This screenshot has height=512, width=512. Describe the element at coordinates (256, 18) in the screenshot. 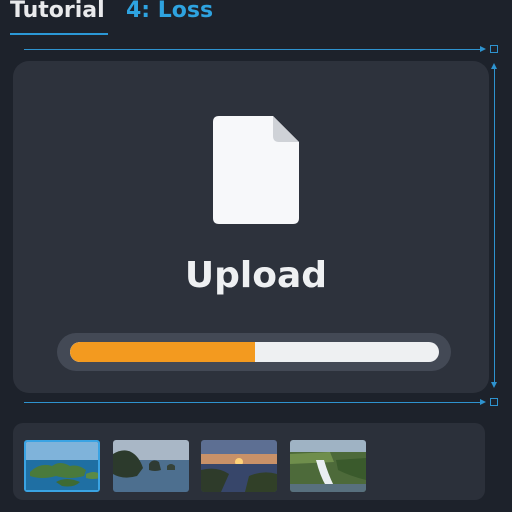

I see `tab-bar: Tutorial 4: Loss` at that location.